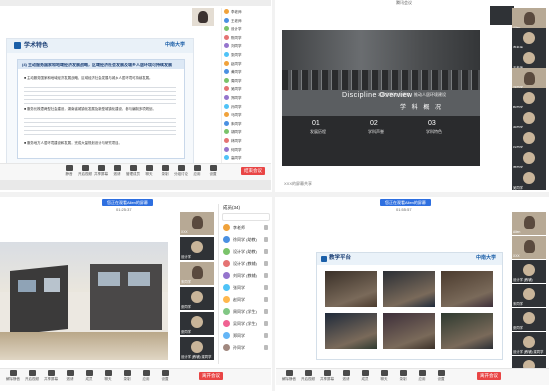 Image resolution: width=549 pixels, height=391 pixels. Describe the element at coordinates (246, 89) in the screenshot. I see `participant-row: 吴同学` at that location.